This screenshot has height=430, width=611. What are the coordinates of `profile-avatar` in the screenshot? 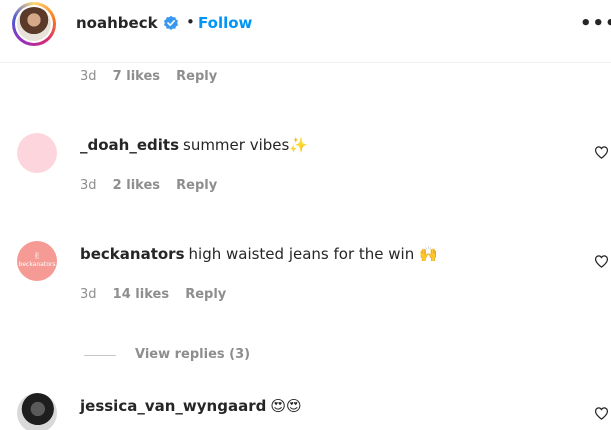 It's located at (34, 24).